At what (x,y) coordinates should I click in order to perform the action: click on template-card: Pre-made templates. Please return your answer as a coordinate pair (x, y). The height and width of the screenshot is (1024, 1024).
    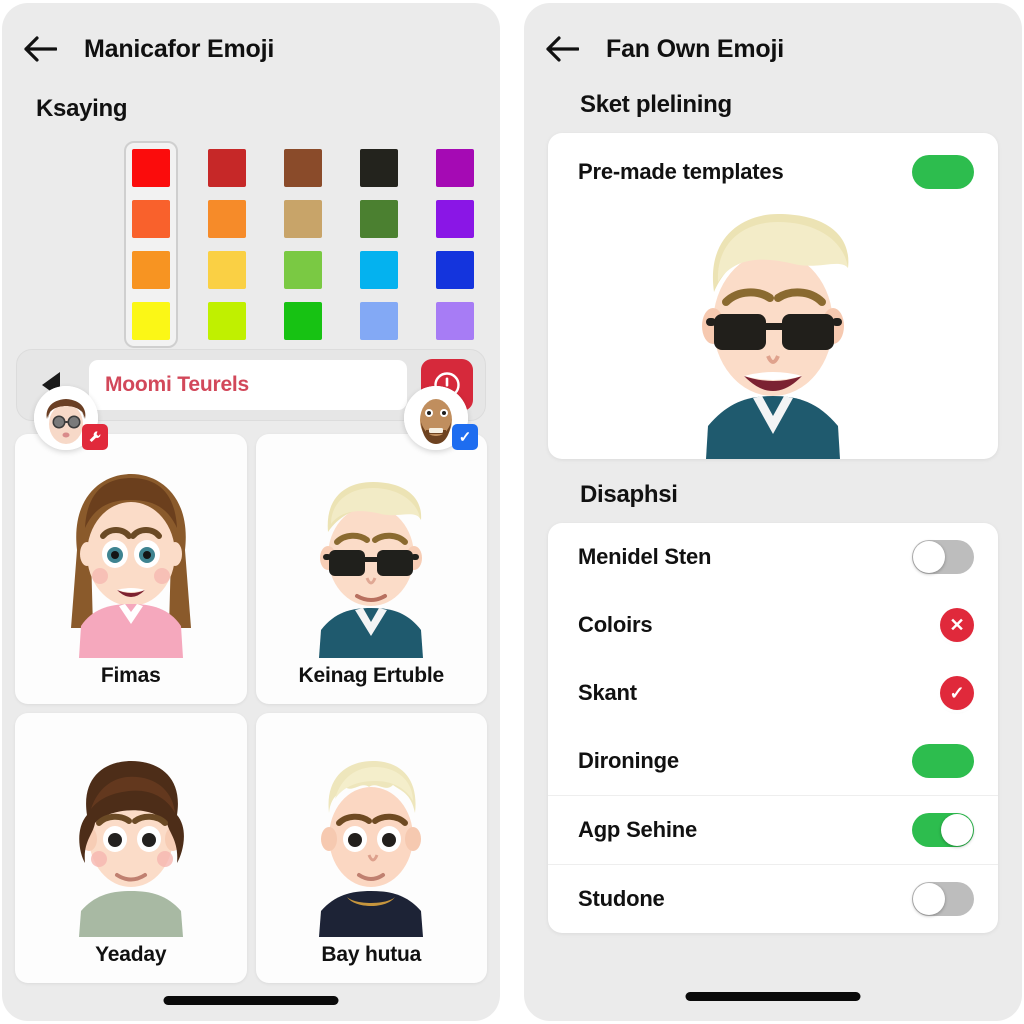
    Looking at the image, I should click on (773, 296).